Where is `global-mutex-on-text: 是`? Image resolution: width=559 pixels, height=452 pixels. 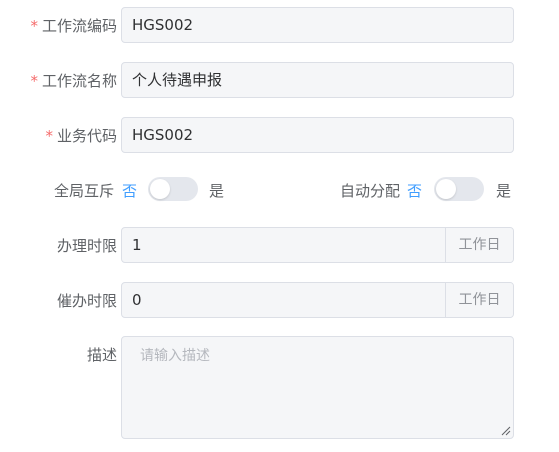
global-mutex-on-text: 是 is located at coordinates (216, 191).